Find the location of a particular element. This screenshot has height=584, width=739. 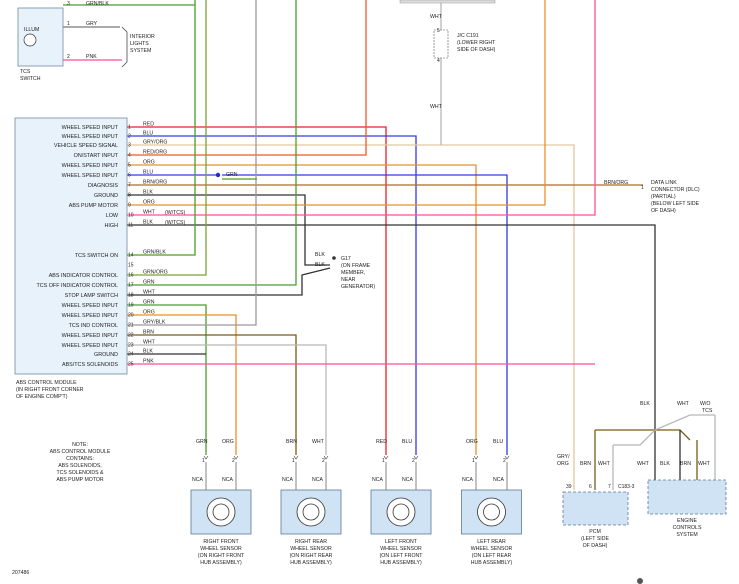

wire-color-label: GRY/ORG is located at coordinates (155, 143).